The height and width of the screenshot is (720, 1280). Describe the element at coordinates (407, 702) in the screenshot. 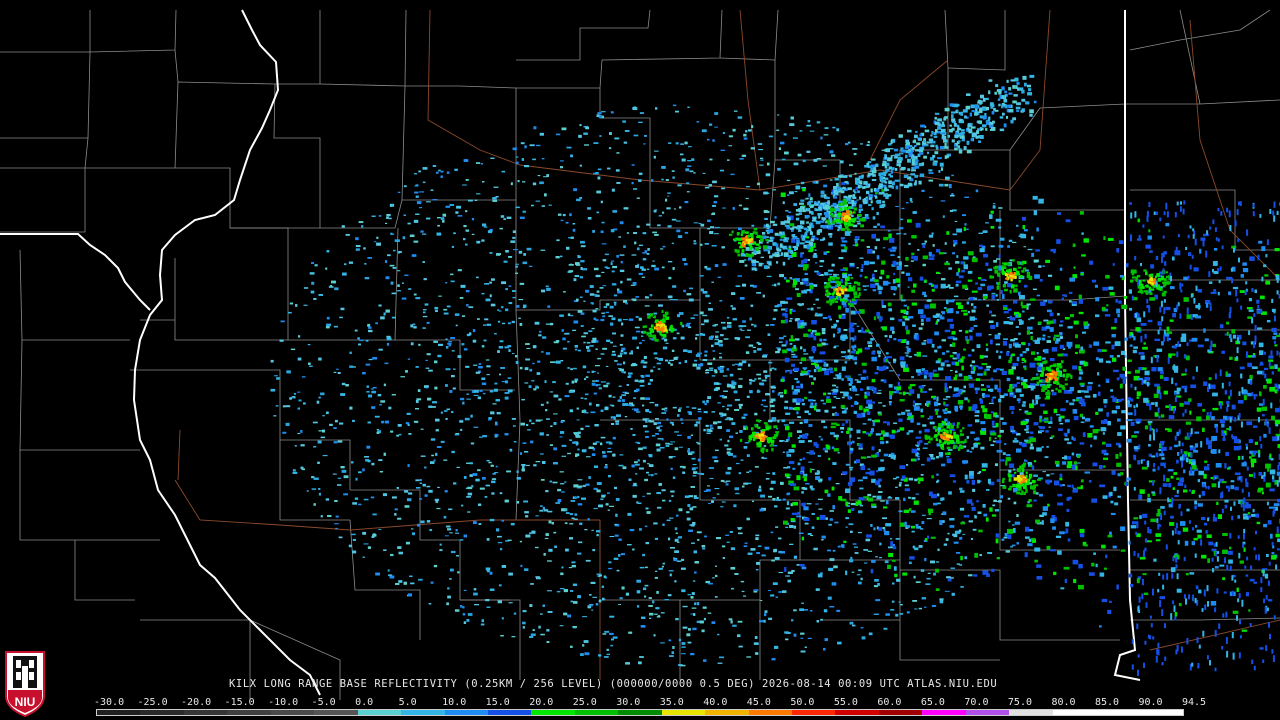

I see `colorbar-tick-label: 5.0` at that location.